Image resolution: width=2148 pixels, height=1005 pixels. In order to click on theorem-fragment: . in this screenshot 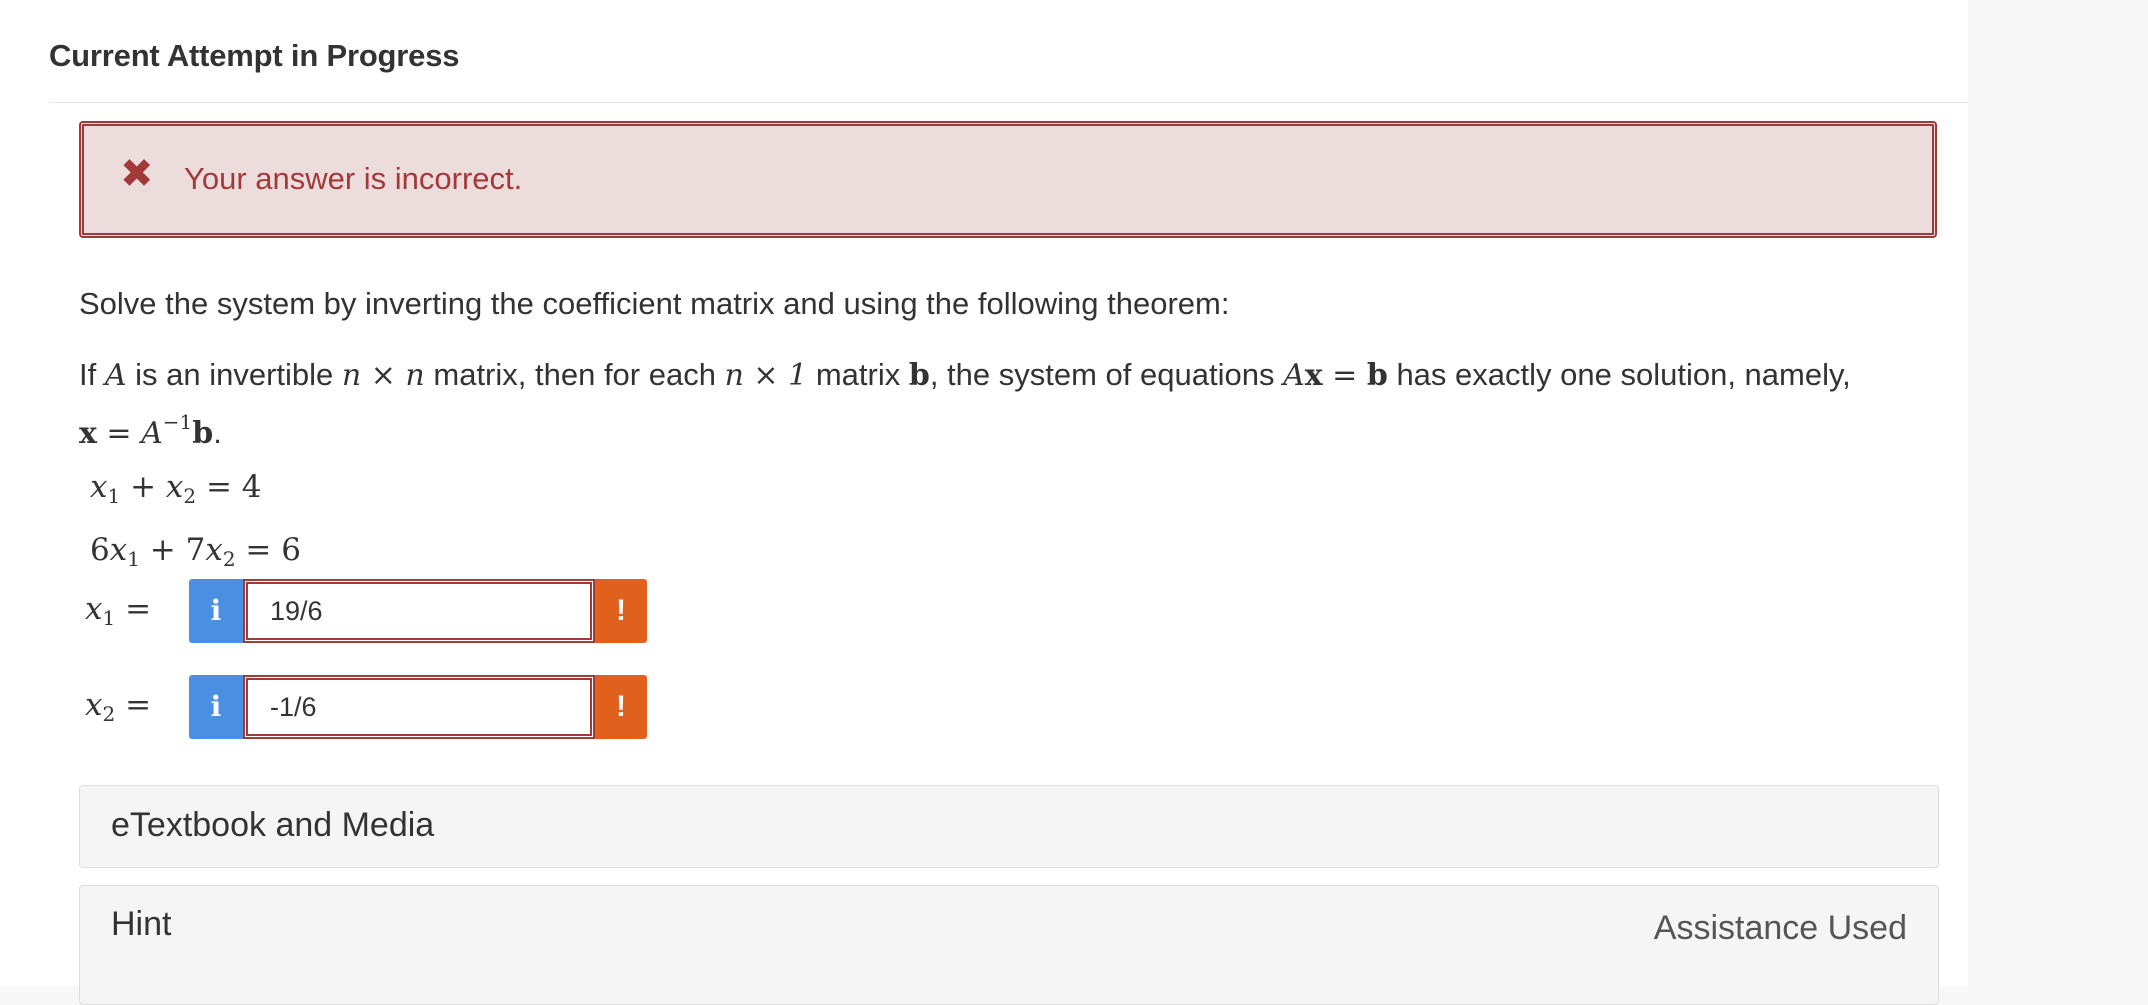, I will do `click(217, 432)`.